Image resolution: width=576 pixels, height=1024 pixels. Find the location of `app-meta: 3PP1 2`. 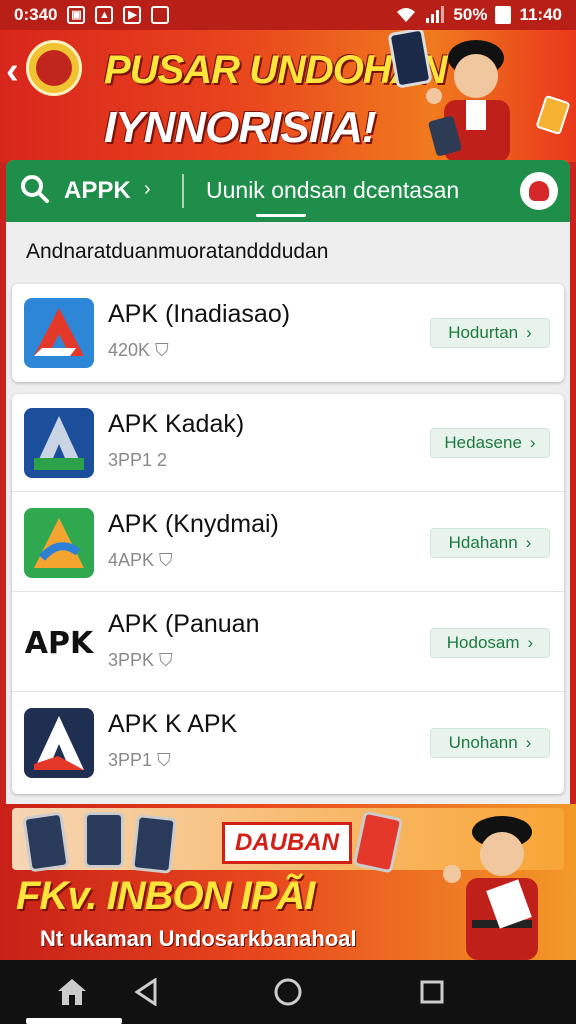

app-meta: 3PP1 2 is located at coordinates (138, 460).